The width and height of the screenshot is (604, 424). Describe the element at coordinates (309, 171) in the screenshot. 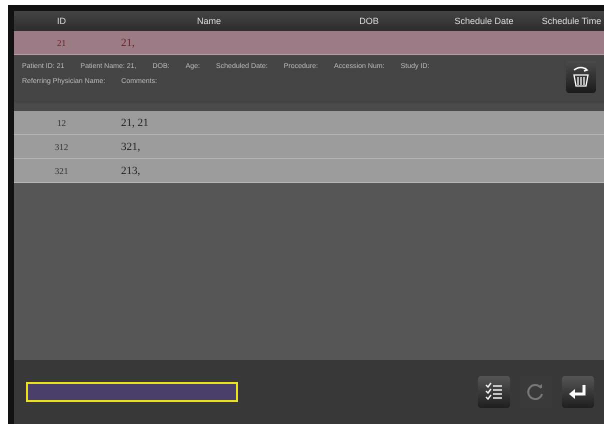

I see `table-row: 321 213,` at that location.